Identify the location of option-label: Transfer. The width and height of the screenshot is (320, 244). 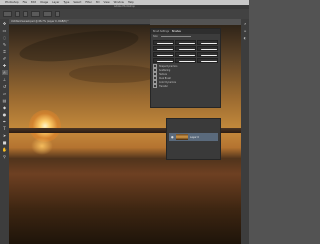
(163, 86).